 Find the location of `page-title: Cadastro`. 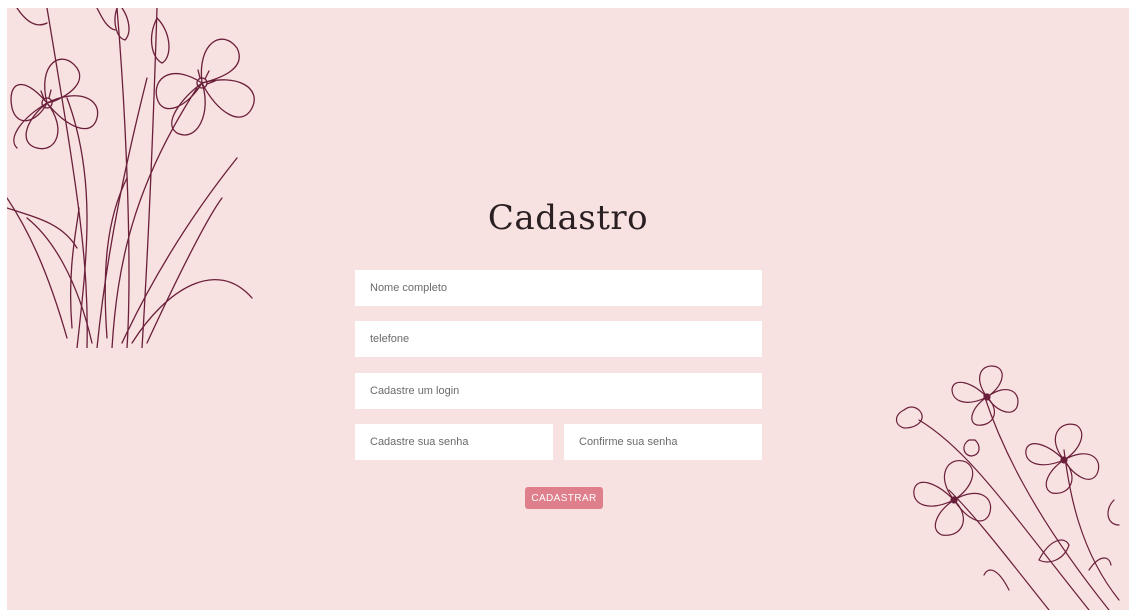

page-title: Cadastro is located at coordinates (568, 218).